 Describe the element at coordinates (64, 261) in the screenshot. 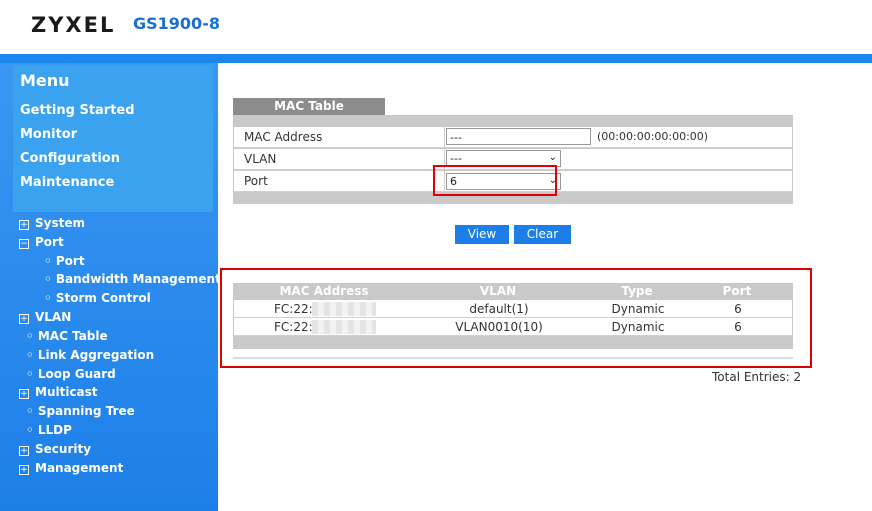

I see `tree-subitem-port: ◦ Port` at that location.